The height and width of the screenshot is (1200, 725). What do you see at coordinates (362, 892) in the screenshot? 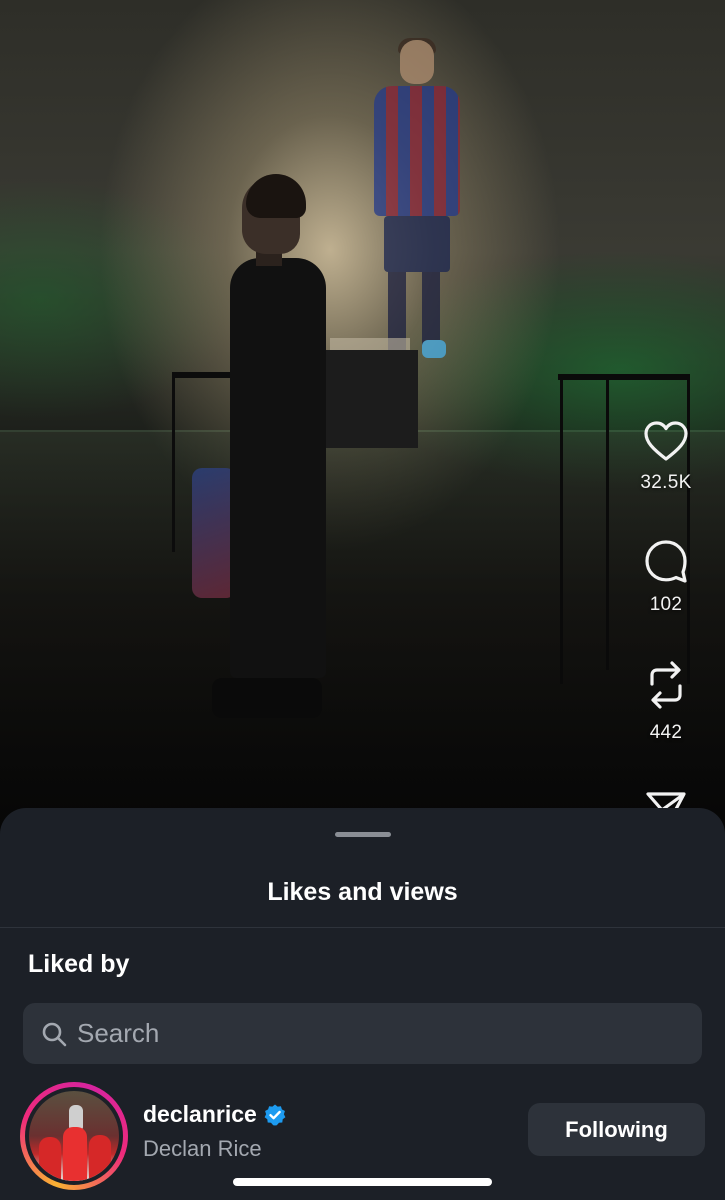
I see `sheet-title: Likes and views` at bounding box center [362, 892].